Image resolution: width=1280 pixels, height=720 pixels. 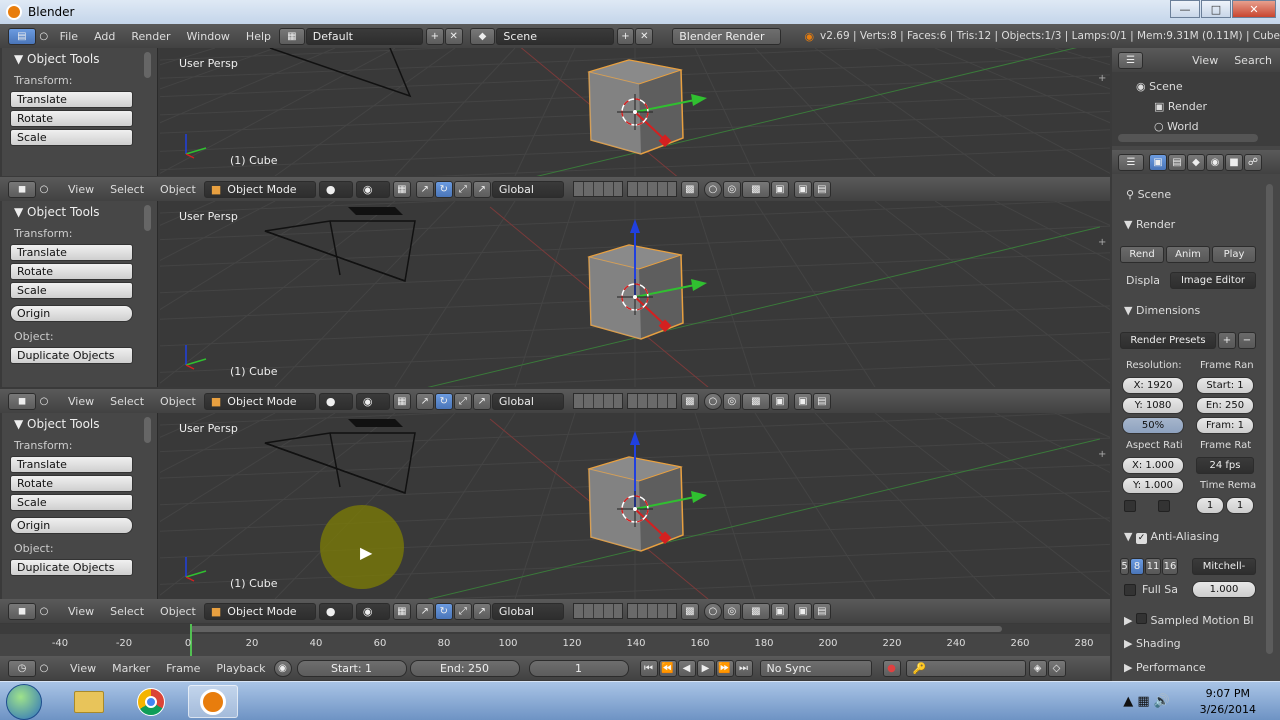 I want to click on timeline-view-menu: View, so click(x=83, y=668).